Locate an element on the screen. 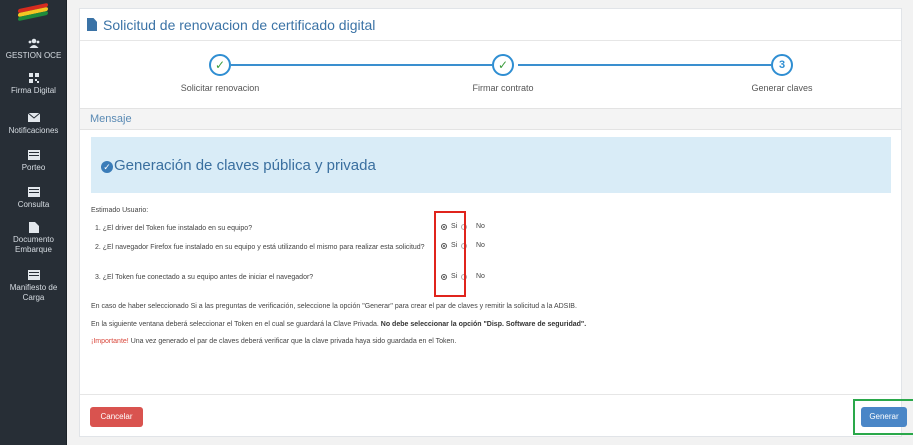 This screenshot has width=913, height=445. sidebar-item-gestion-oce: GESTION OCE is located at coordinates (33, 49).